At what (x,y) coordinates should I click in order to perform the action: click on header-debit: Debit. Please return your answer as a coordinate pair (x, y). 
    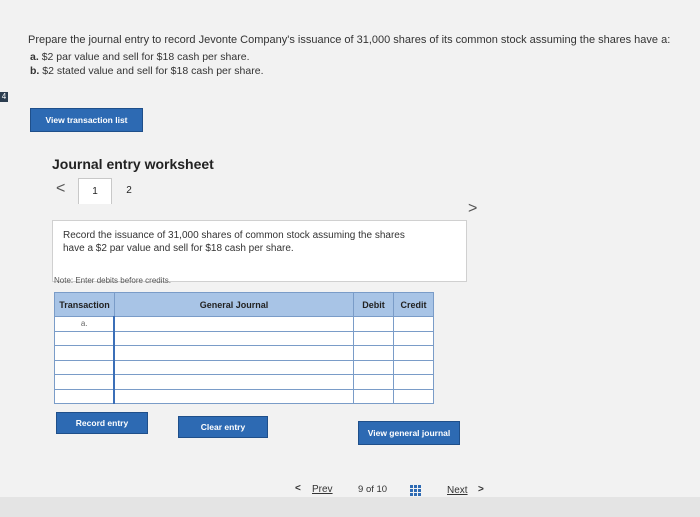
    Looking at the image, I should click on (374, 304).